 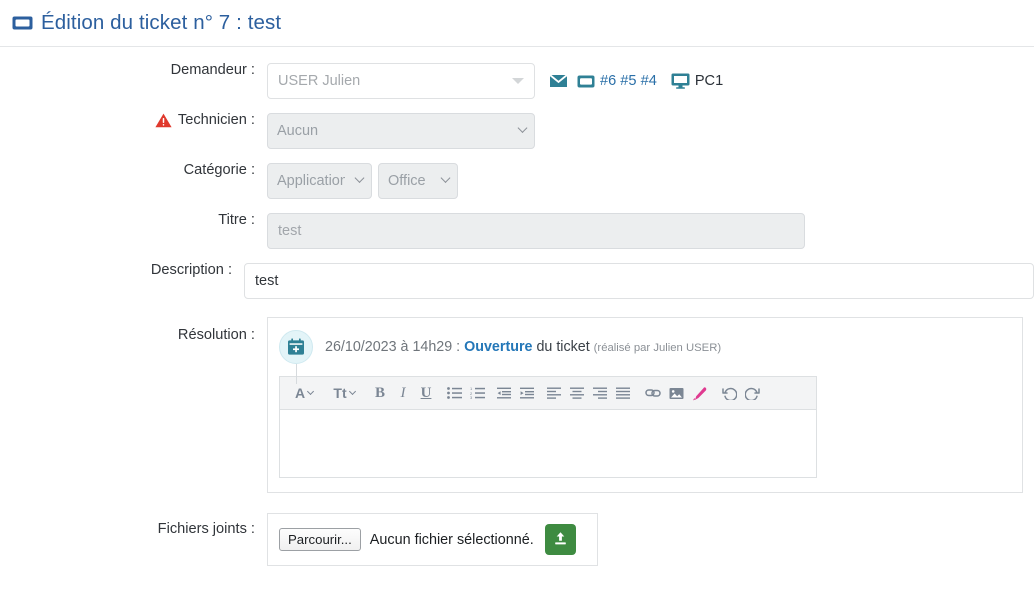 I want to click on row-demandeur: Demandeur : USER Julien #6 #5 #4 PC1, so click(x=517, y=81).